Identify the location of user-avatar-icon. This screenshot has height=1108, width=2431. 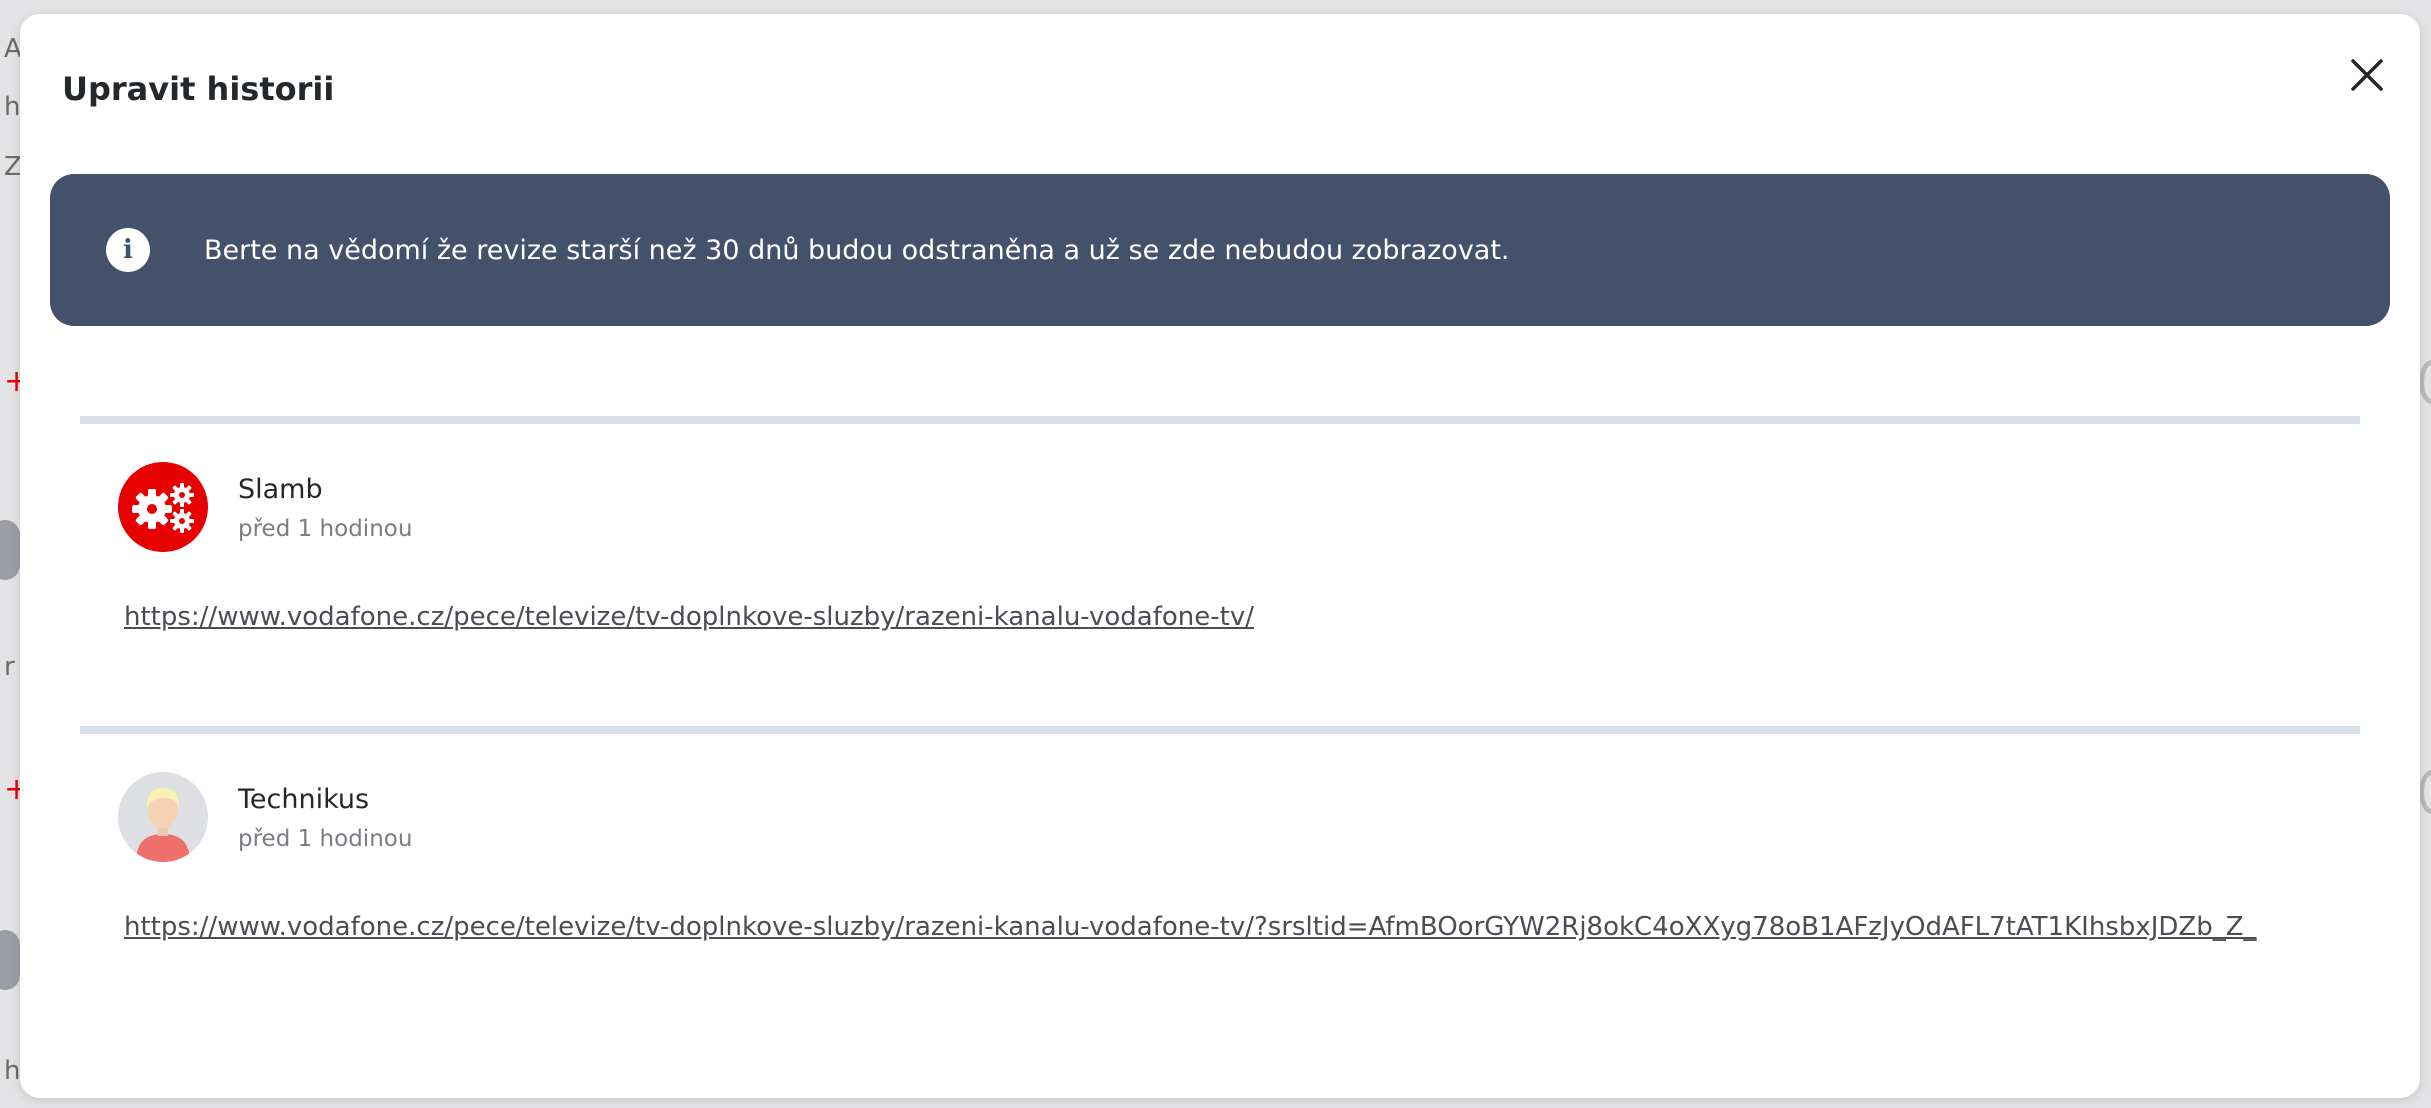
(163, 817).